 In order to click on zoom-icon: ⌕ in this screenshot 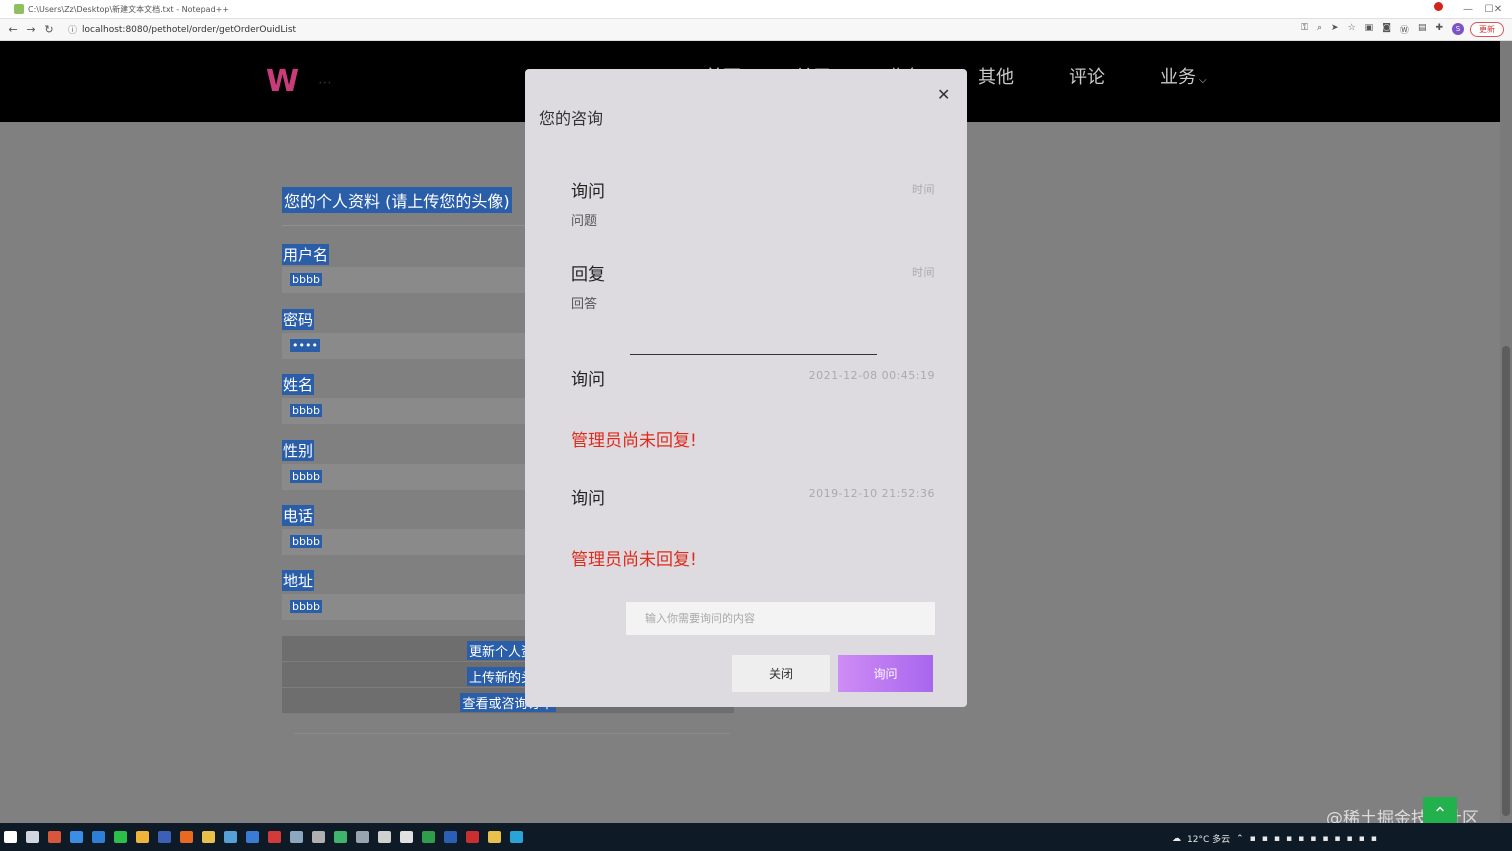, I will do `click(1319, 29)`.